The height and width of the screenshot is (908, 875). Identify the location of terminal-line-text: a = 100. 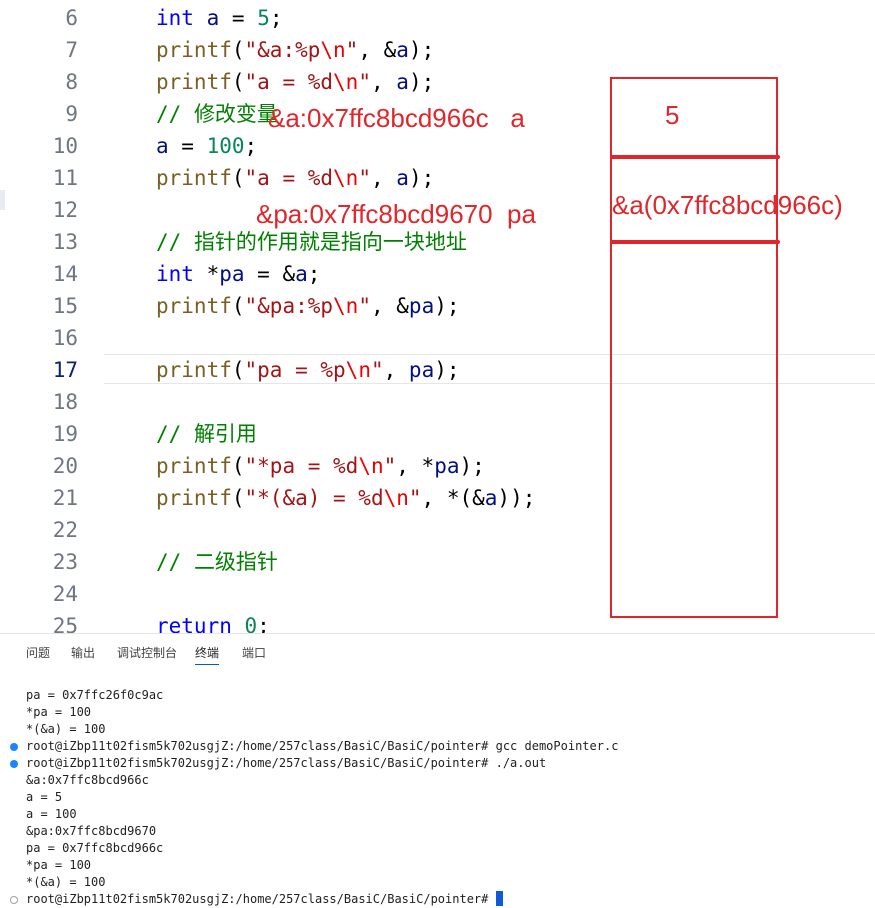
(51, 814).